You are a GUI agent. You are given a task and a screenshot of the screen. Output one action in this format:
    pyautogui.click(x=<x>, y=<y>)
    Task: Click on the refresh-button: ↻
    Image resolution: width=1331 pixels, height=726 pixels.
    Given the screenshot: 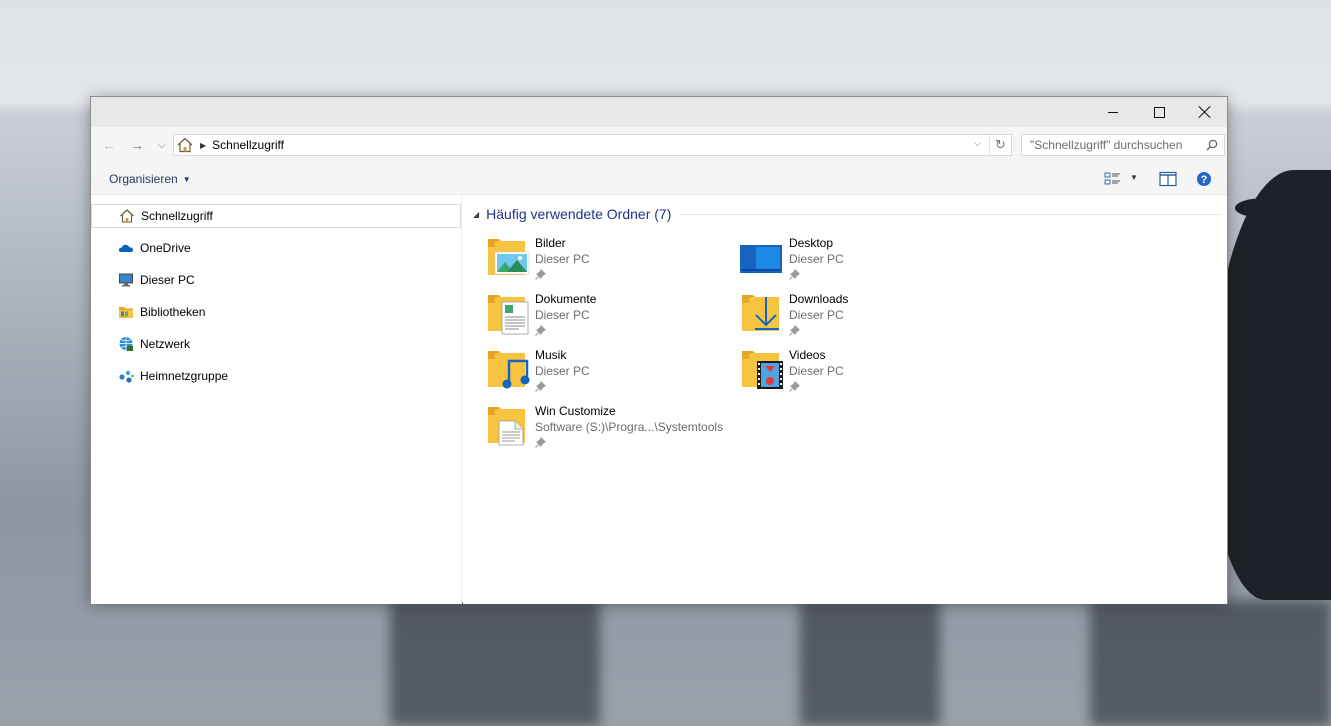 What is the action you would take?
    pyautogui.click(x=1000, y=145)
    